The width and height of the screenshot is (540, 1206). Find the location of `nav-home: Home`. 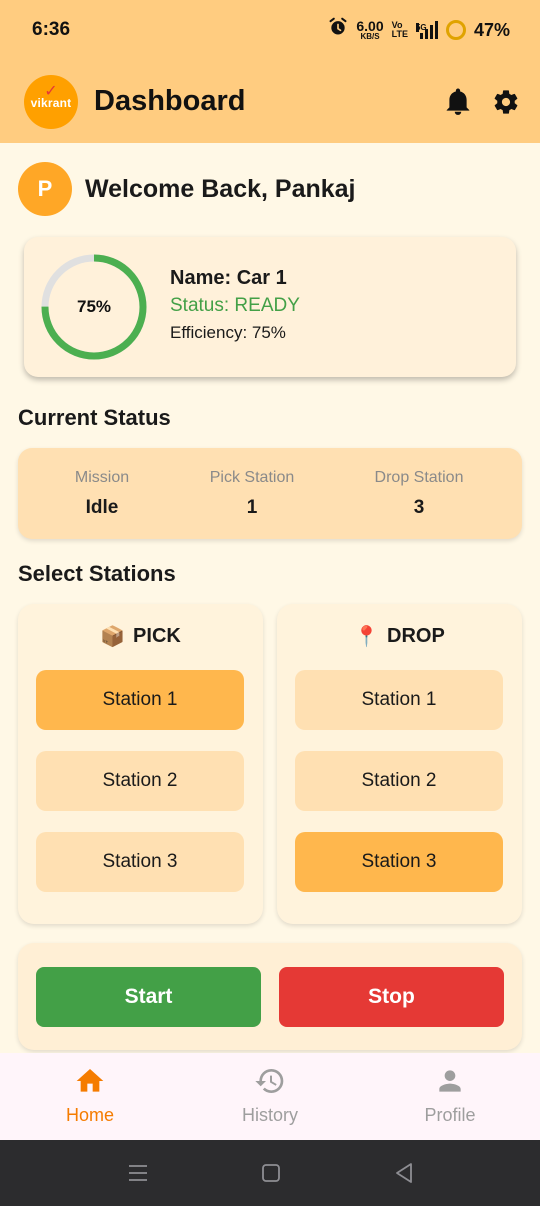

nav-home: Home is located at coordinates (90, 1096).